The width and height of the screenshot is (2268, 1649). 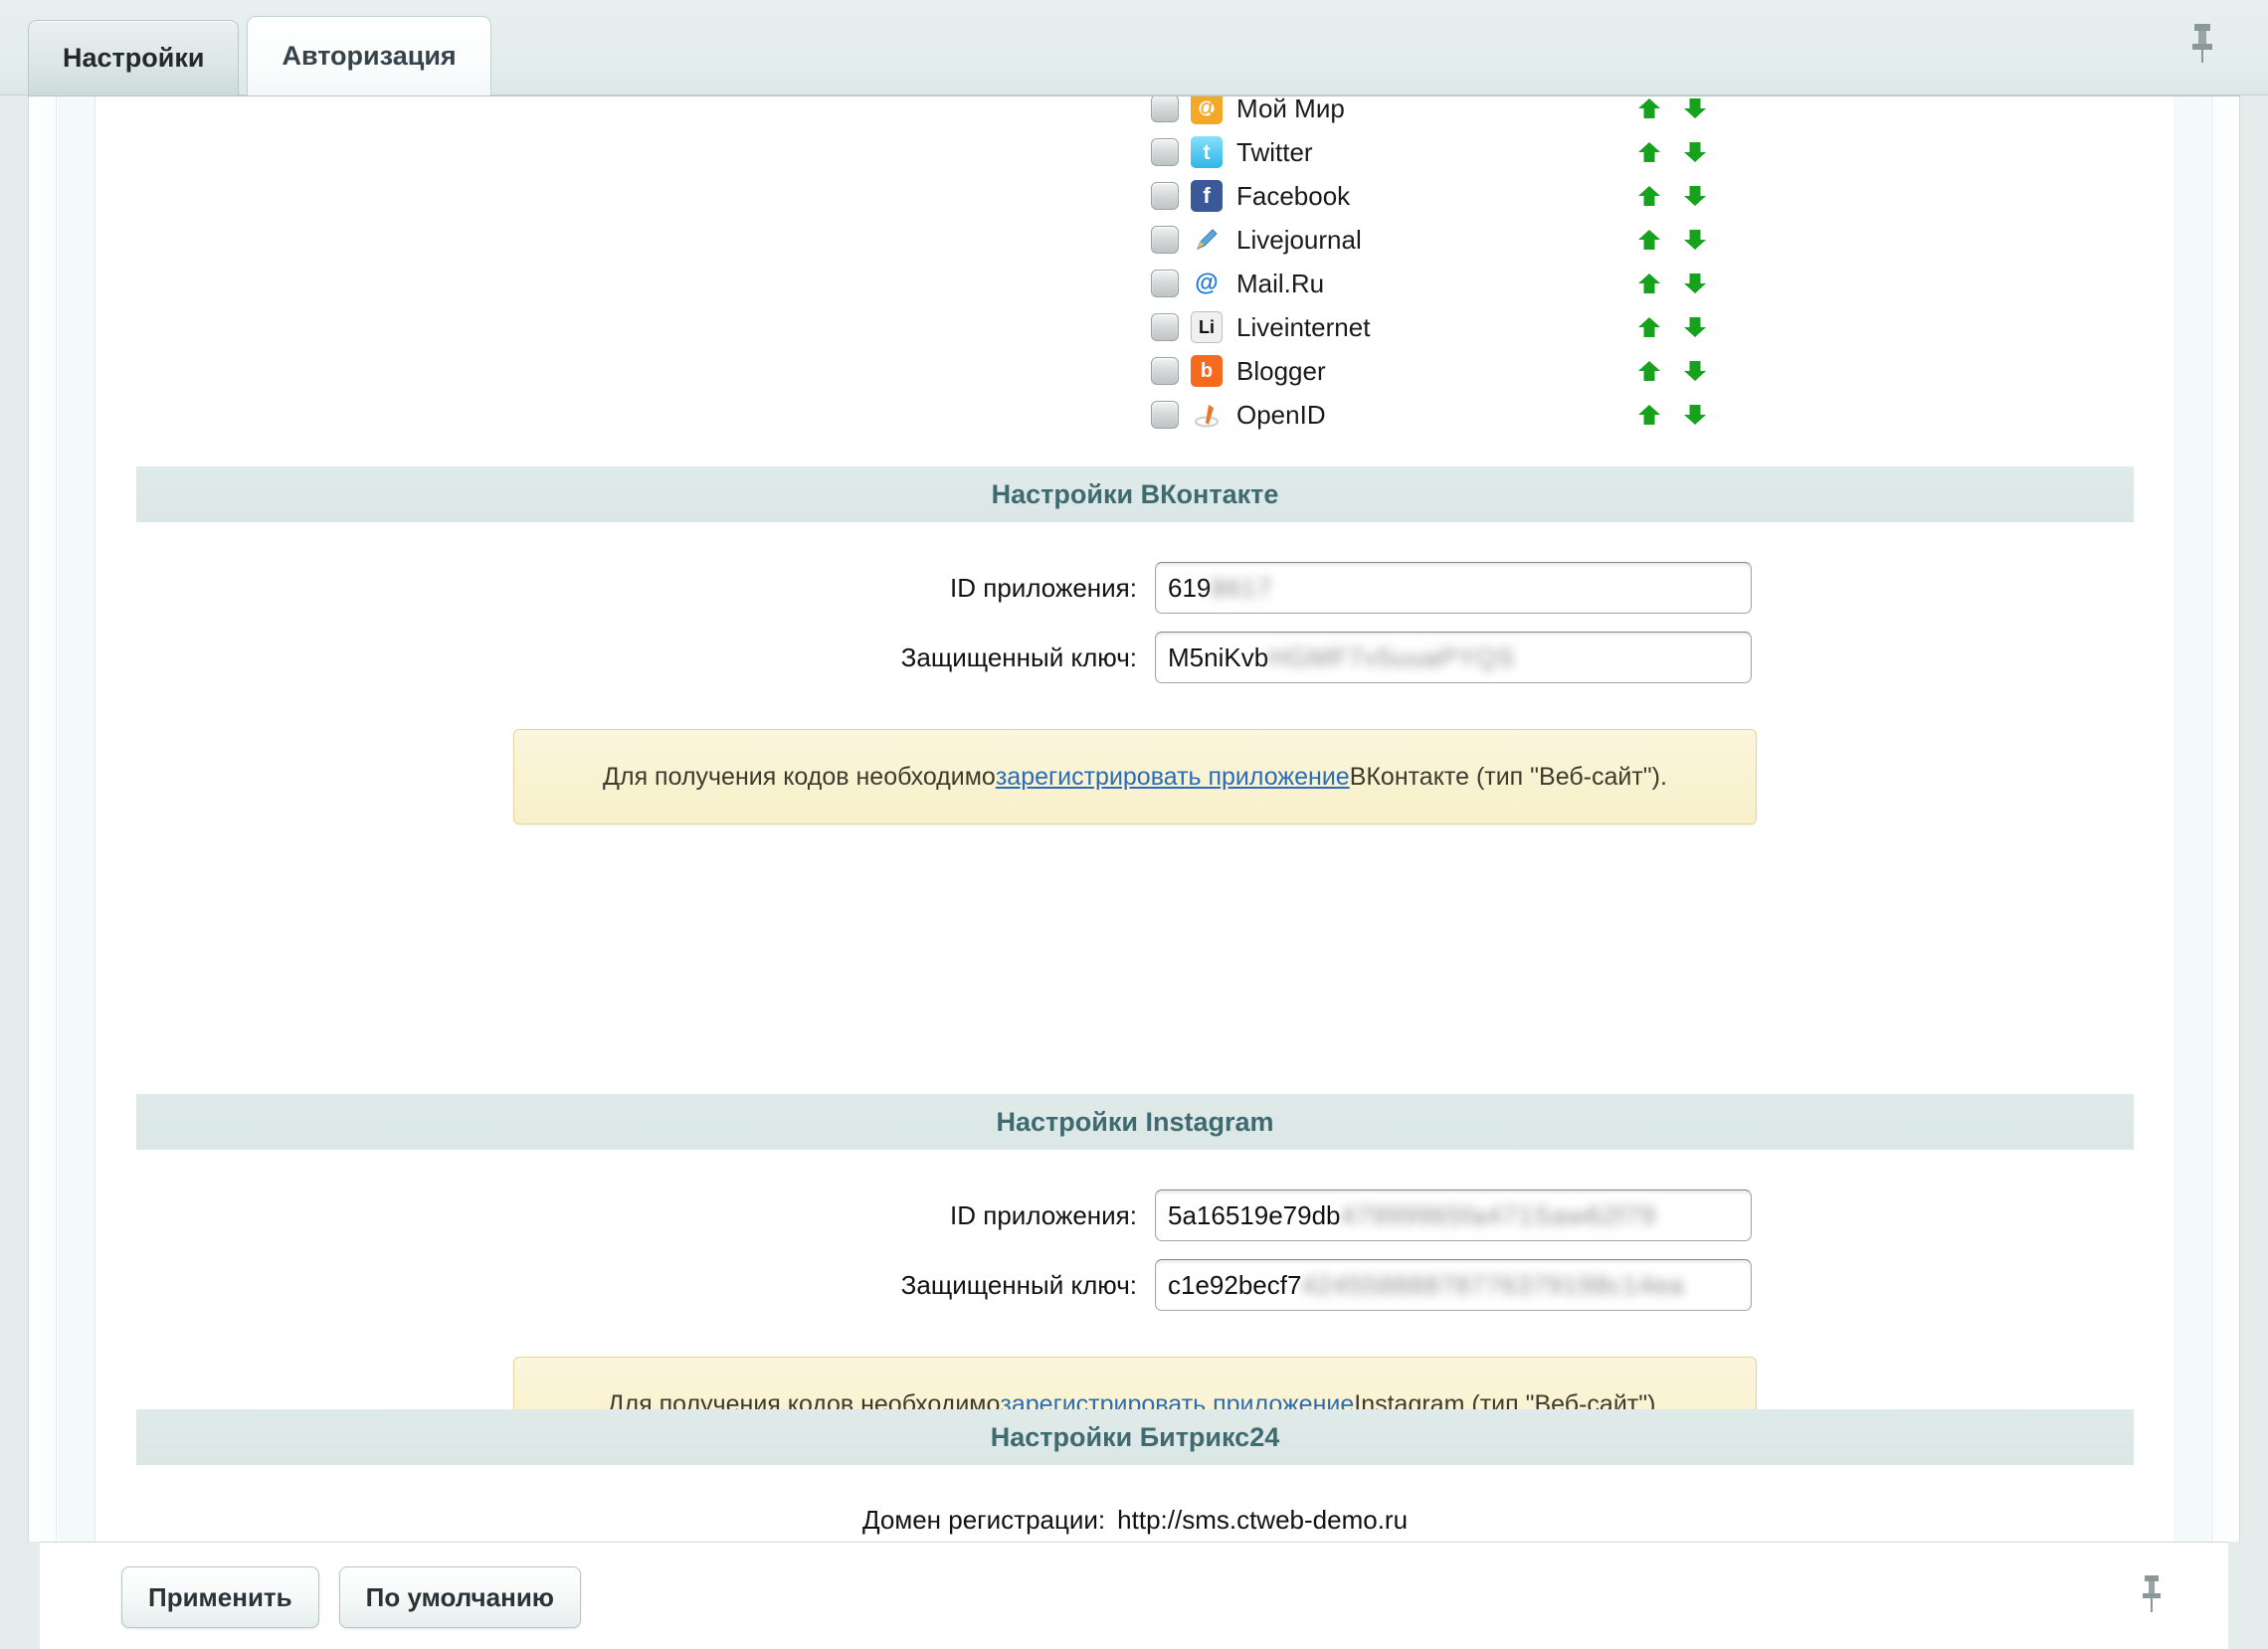 What do you see at coordinates (1293, 195) in the screenshot?
I see `social-network-label: Facebook` at bounding box center [1293, 195].